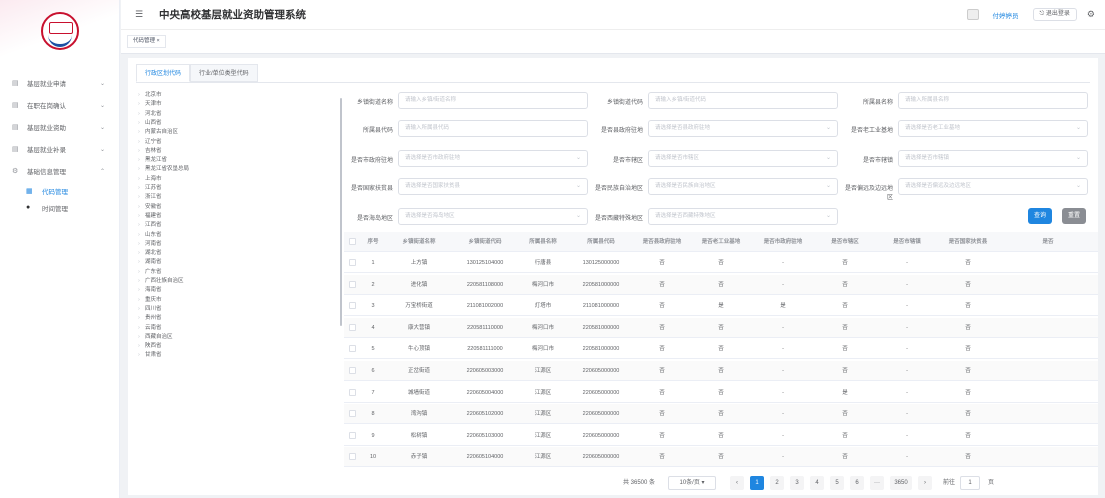  Describe the element at coordinates (993, 186) in the screenshot. I see `filter-select: 请选择是否偏远及边远地区 ⌄` at that location.